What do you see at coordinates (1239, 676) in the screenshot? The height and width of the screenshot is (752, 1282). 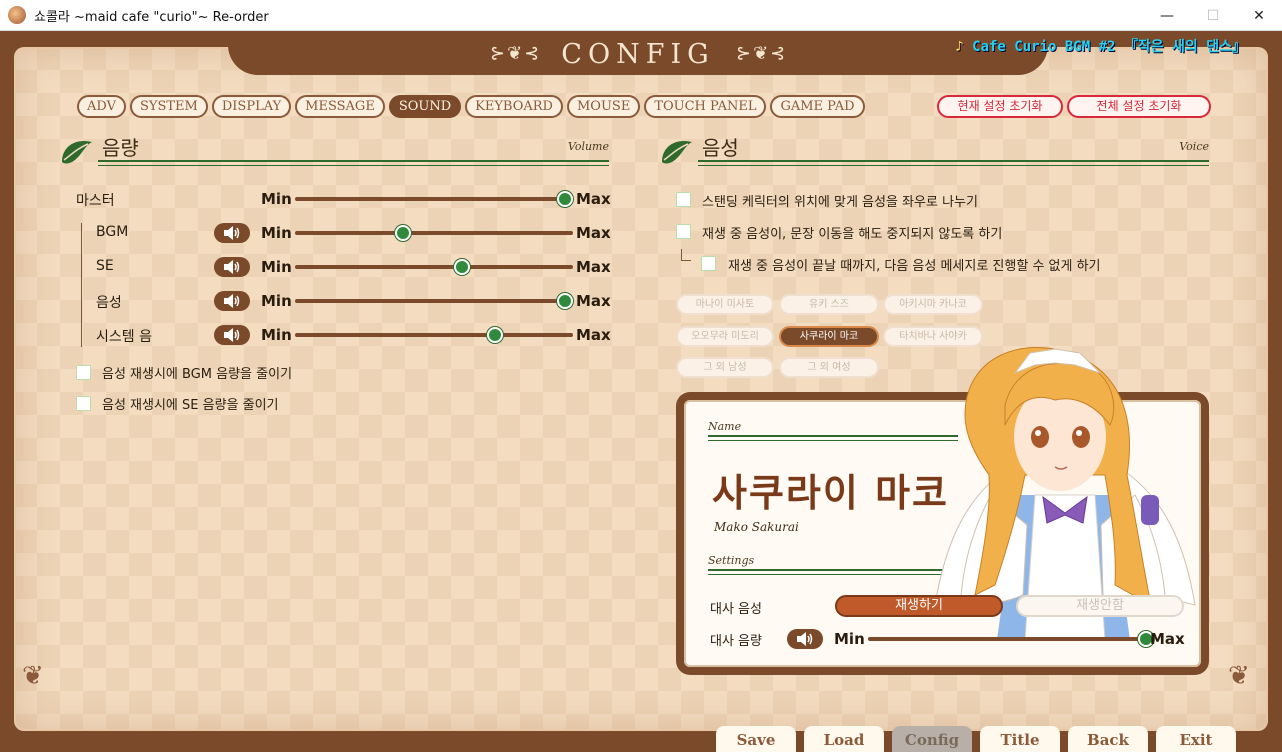 I see `corner-ornament-br: ❦` at bounding box center [1239, 676].